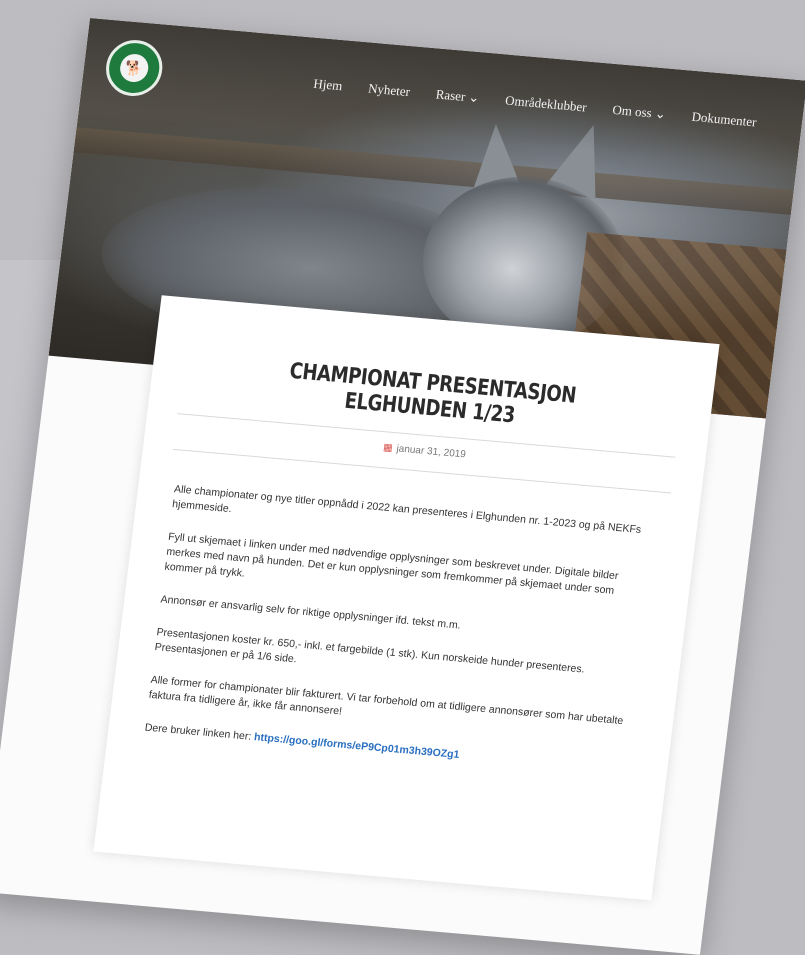  I want to click on form-link: https://goo.gl/forms/eP9Cp01m3h39OZg1, so click(356, 746).